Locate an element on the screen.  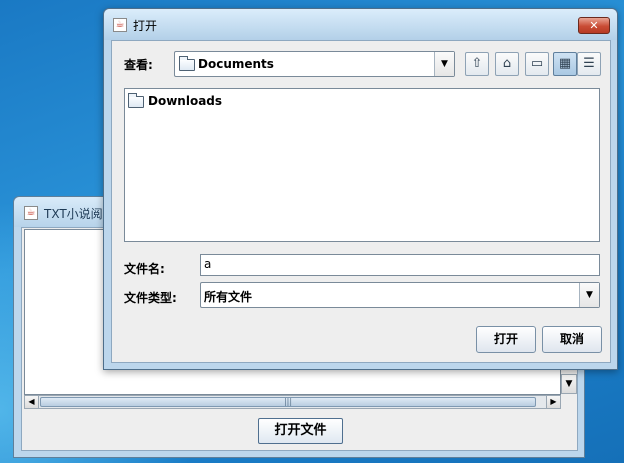
list-item: Downloads is located at coordinates (187, 101).